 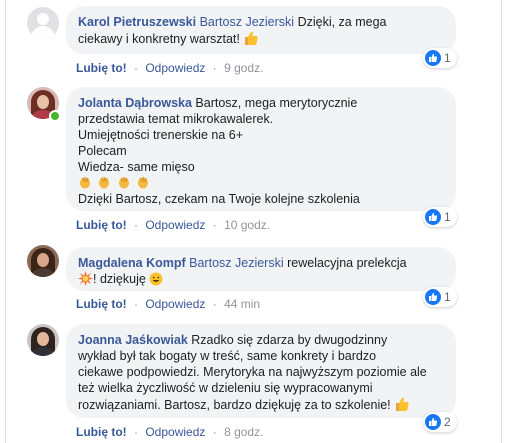 I want to click on smiling-face-emoji-icon, so click(x=156, y=279).